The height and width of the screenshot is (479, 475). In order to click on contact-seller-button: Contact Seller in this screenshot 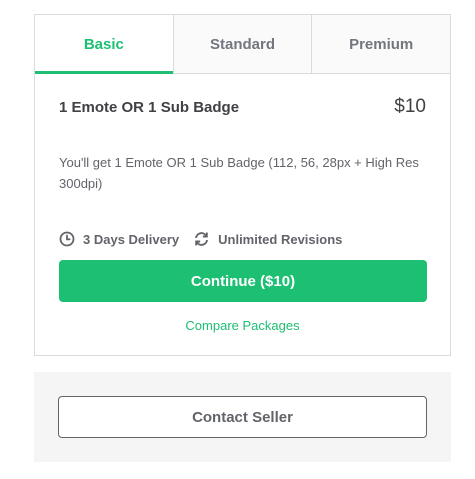, I will do `click(242, 417)`.